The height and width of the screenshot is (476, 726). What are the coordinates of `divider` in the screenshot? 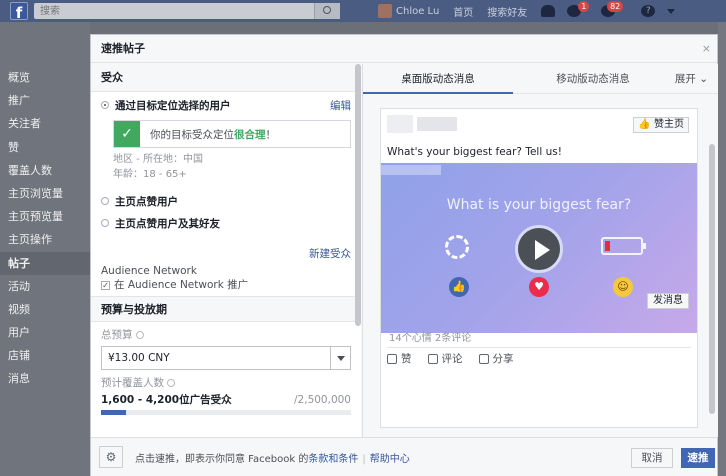 It's located at (539, 347).